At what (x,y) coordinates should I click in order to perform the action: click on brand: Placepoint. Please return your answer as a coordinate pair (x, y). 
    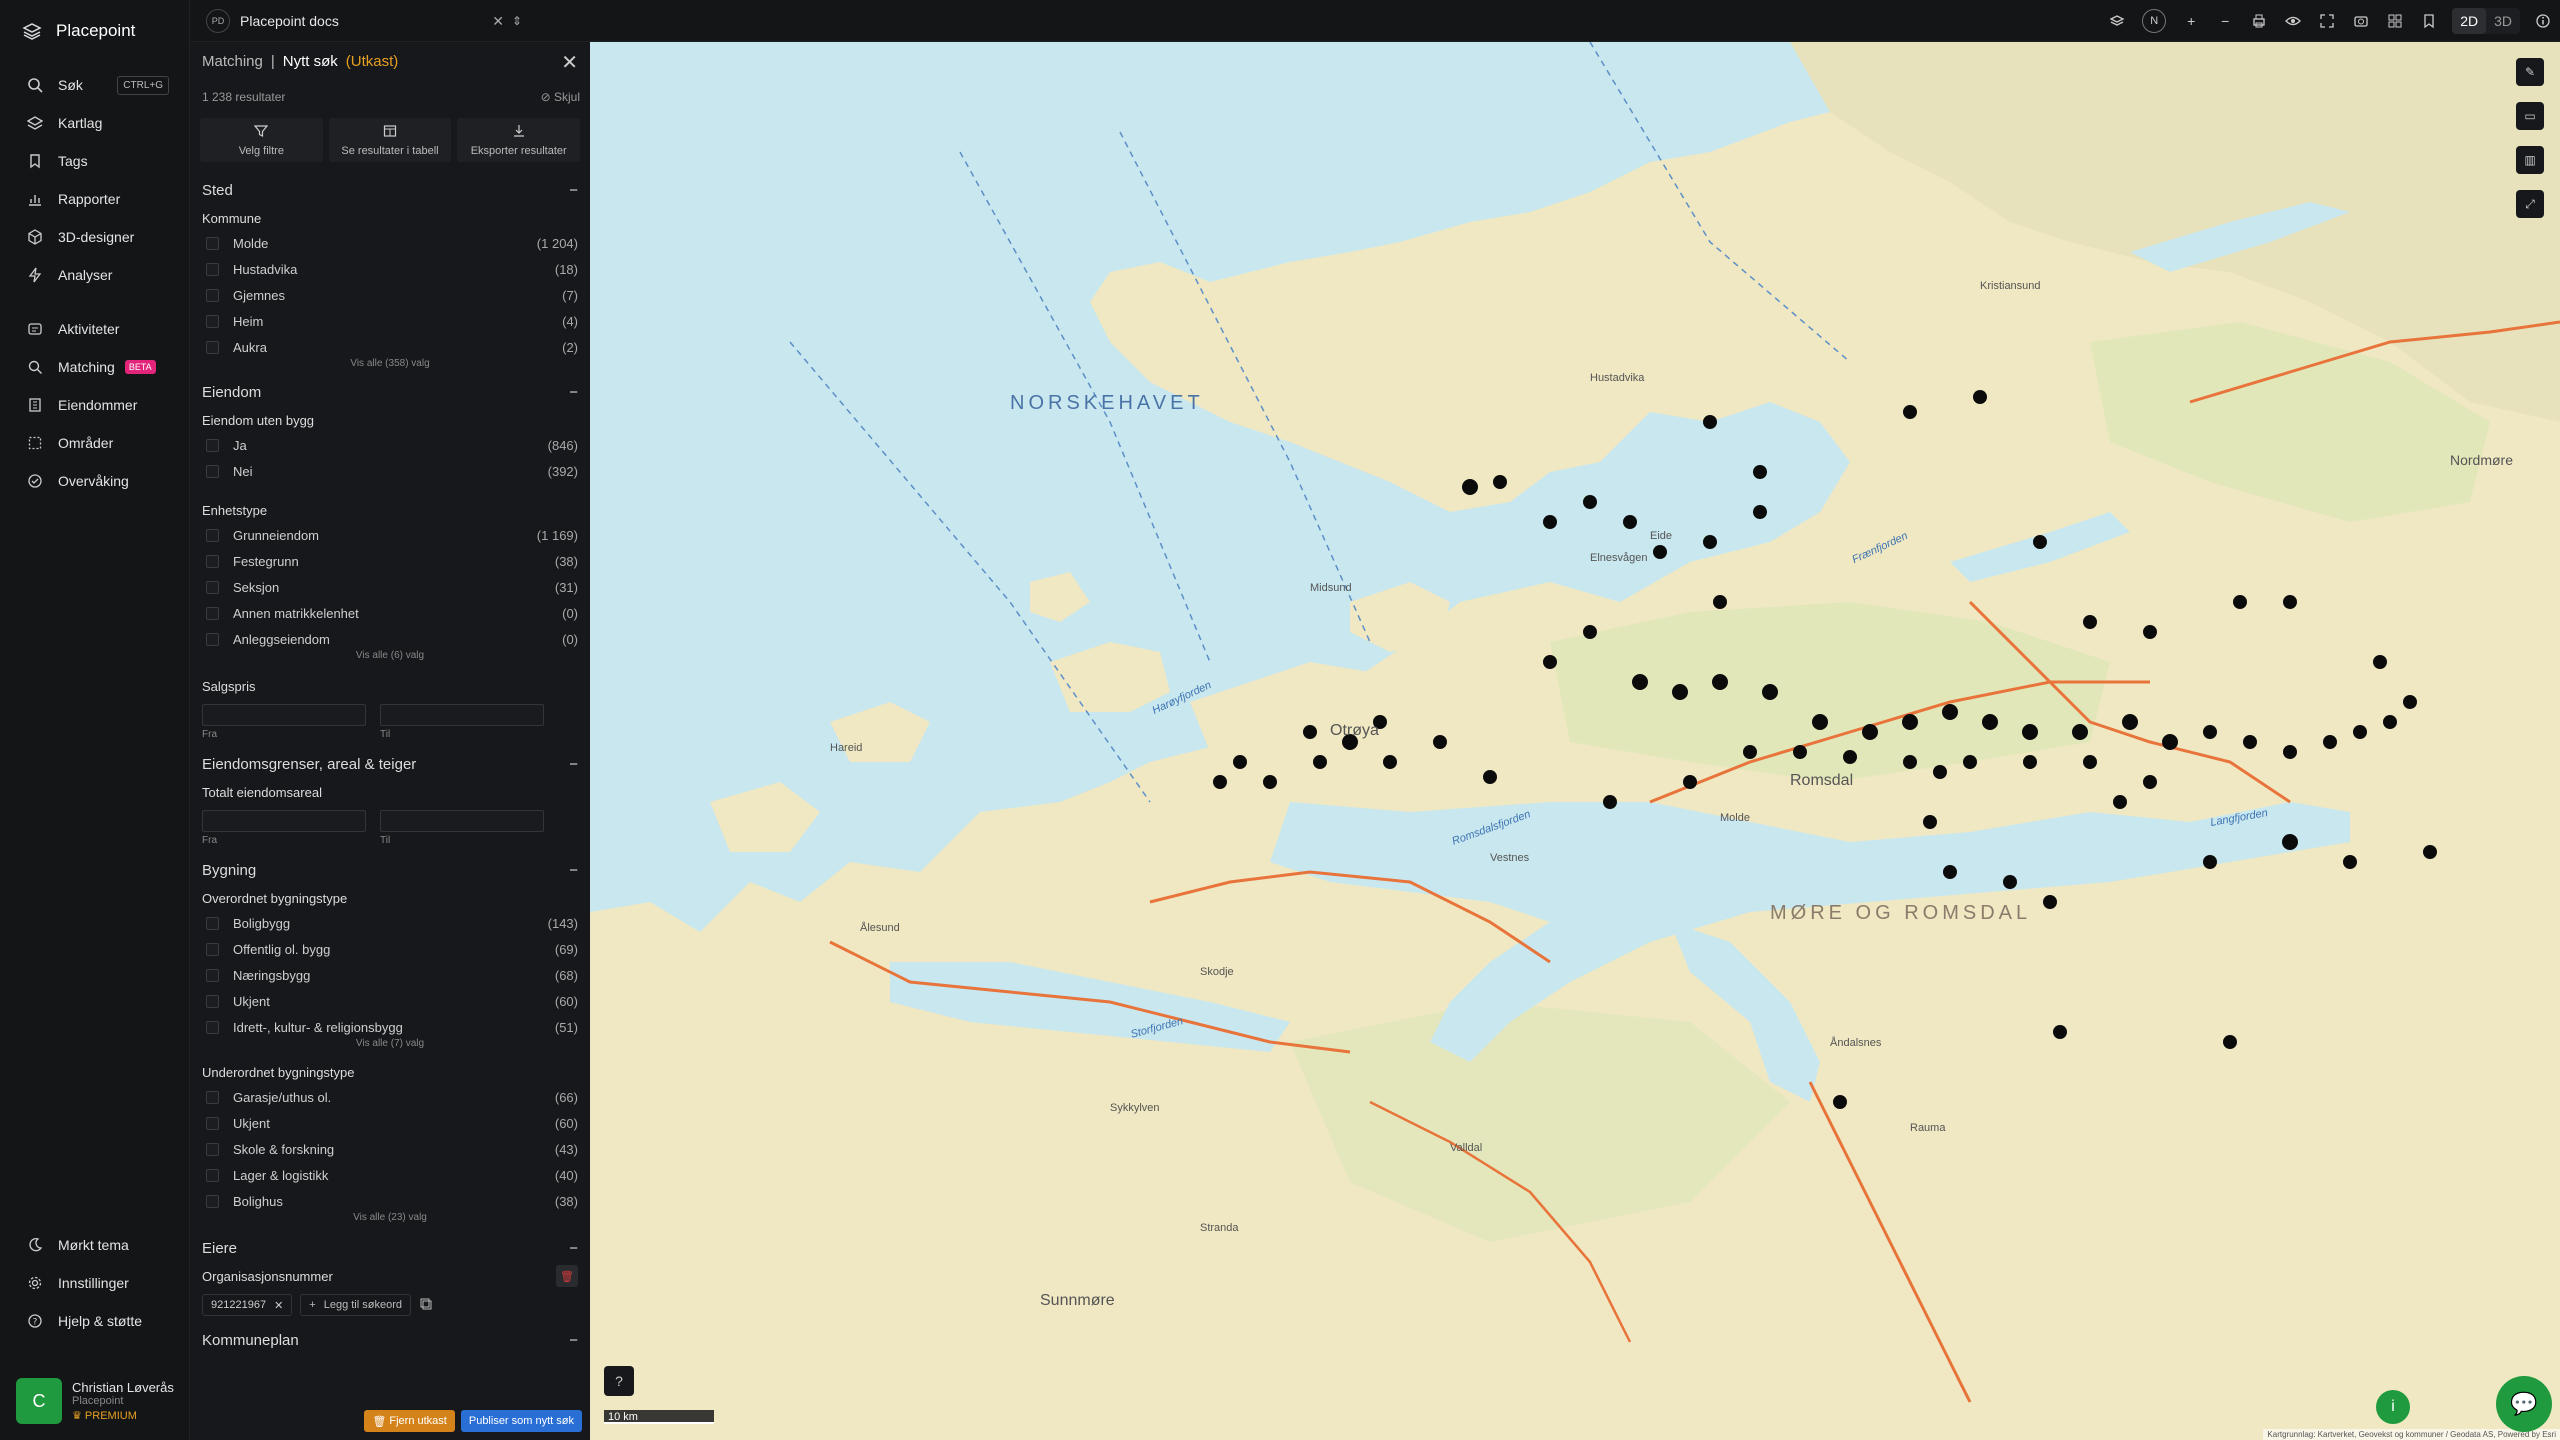
    Looking at the image, I should click on (94, 31).